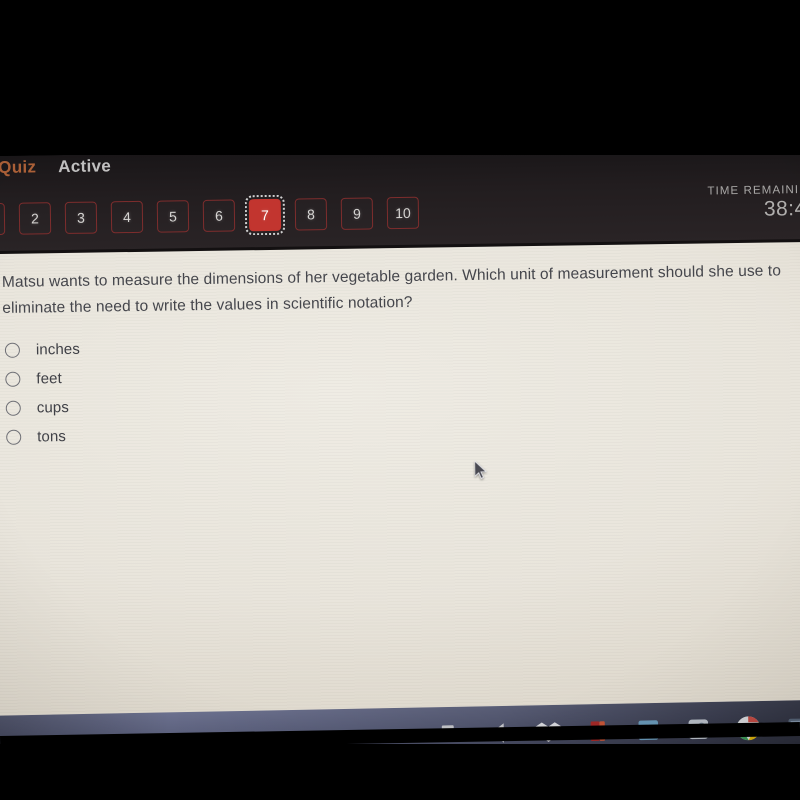 This screenshot has height=800, width=800. What do you see at coordinates (49, 379) in the screenshot?
I see `answer-choice-label: feet` at bounding box center [49, 379].